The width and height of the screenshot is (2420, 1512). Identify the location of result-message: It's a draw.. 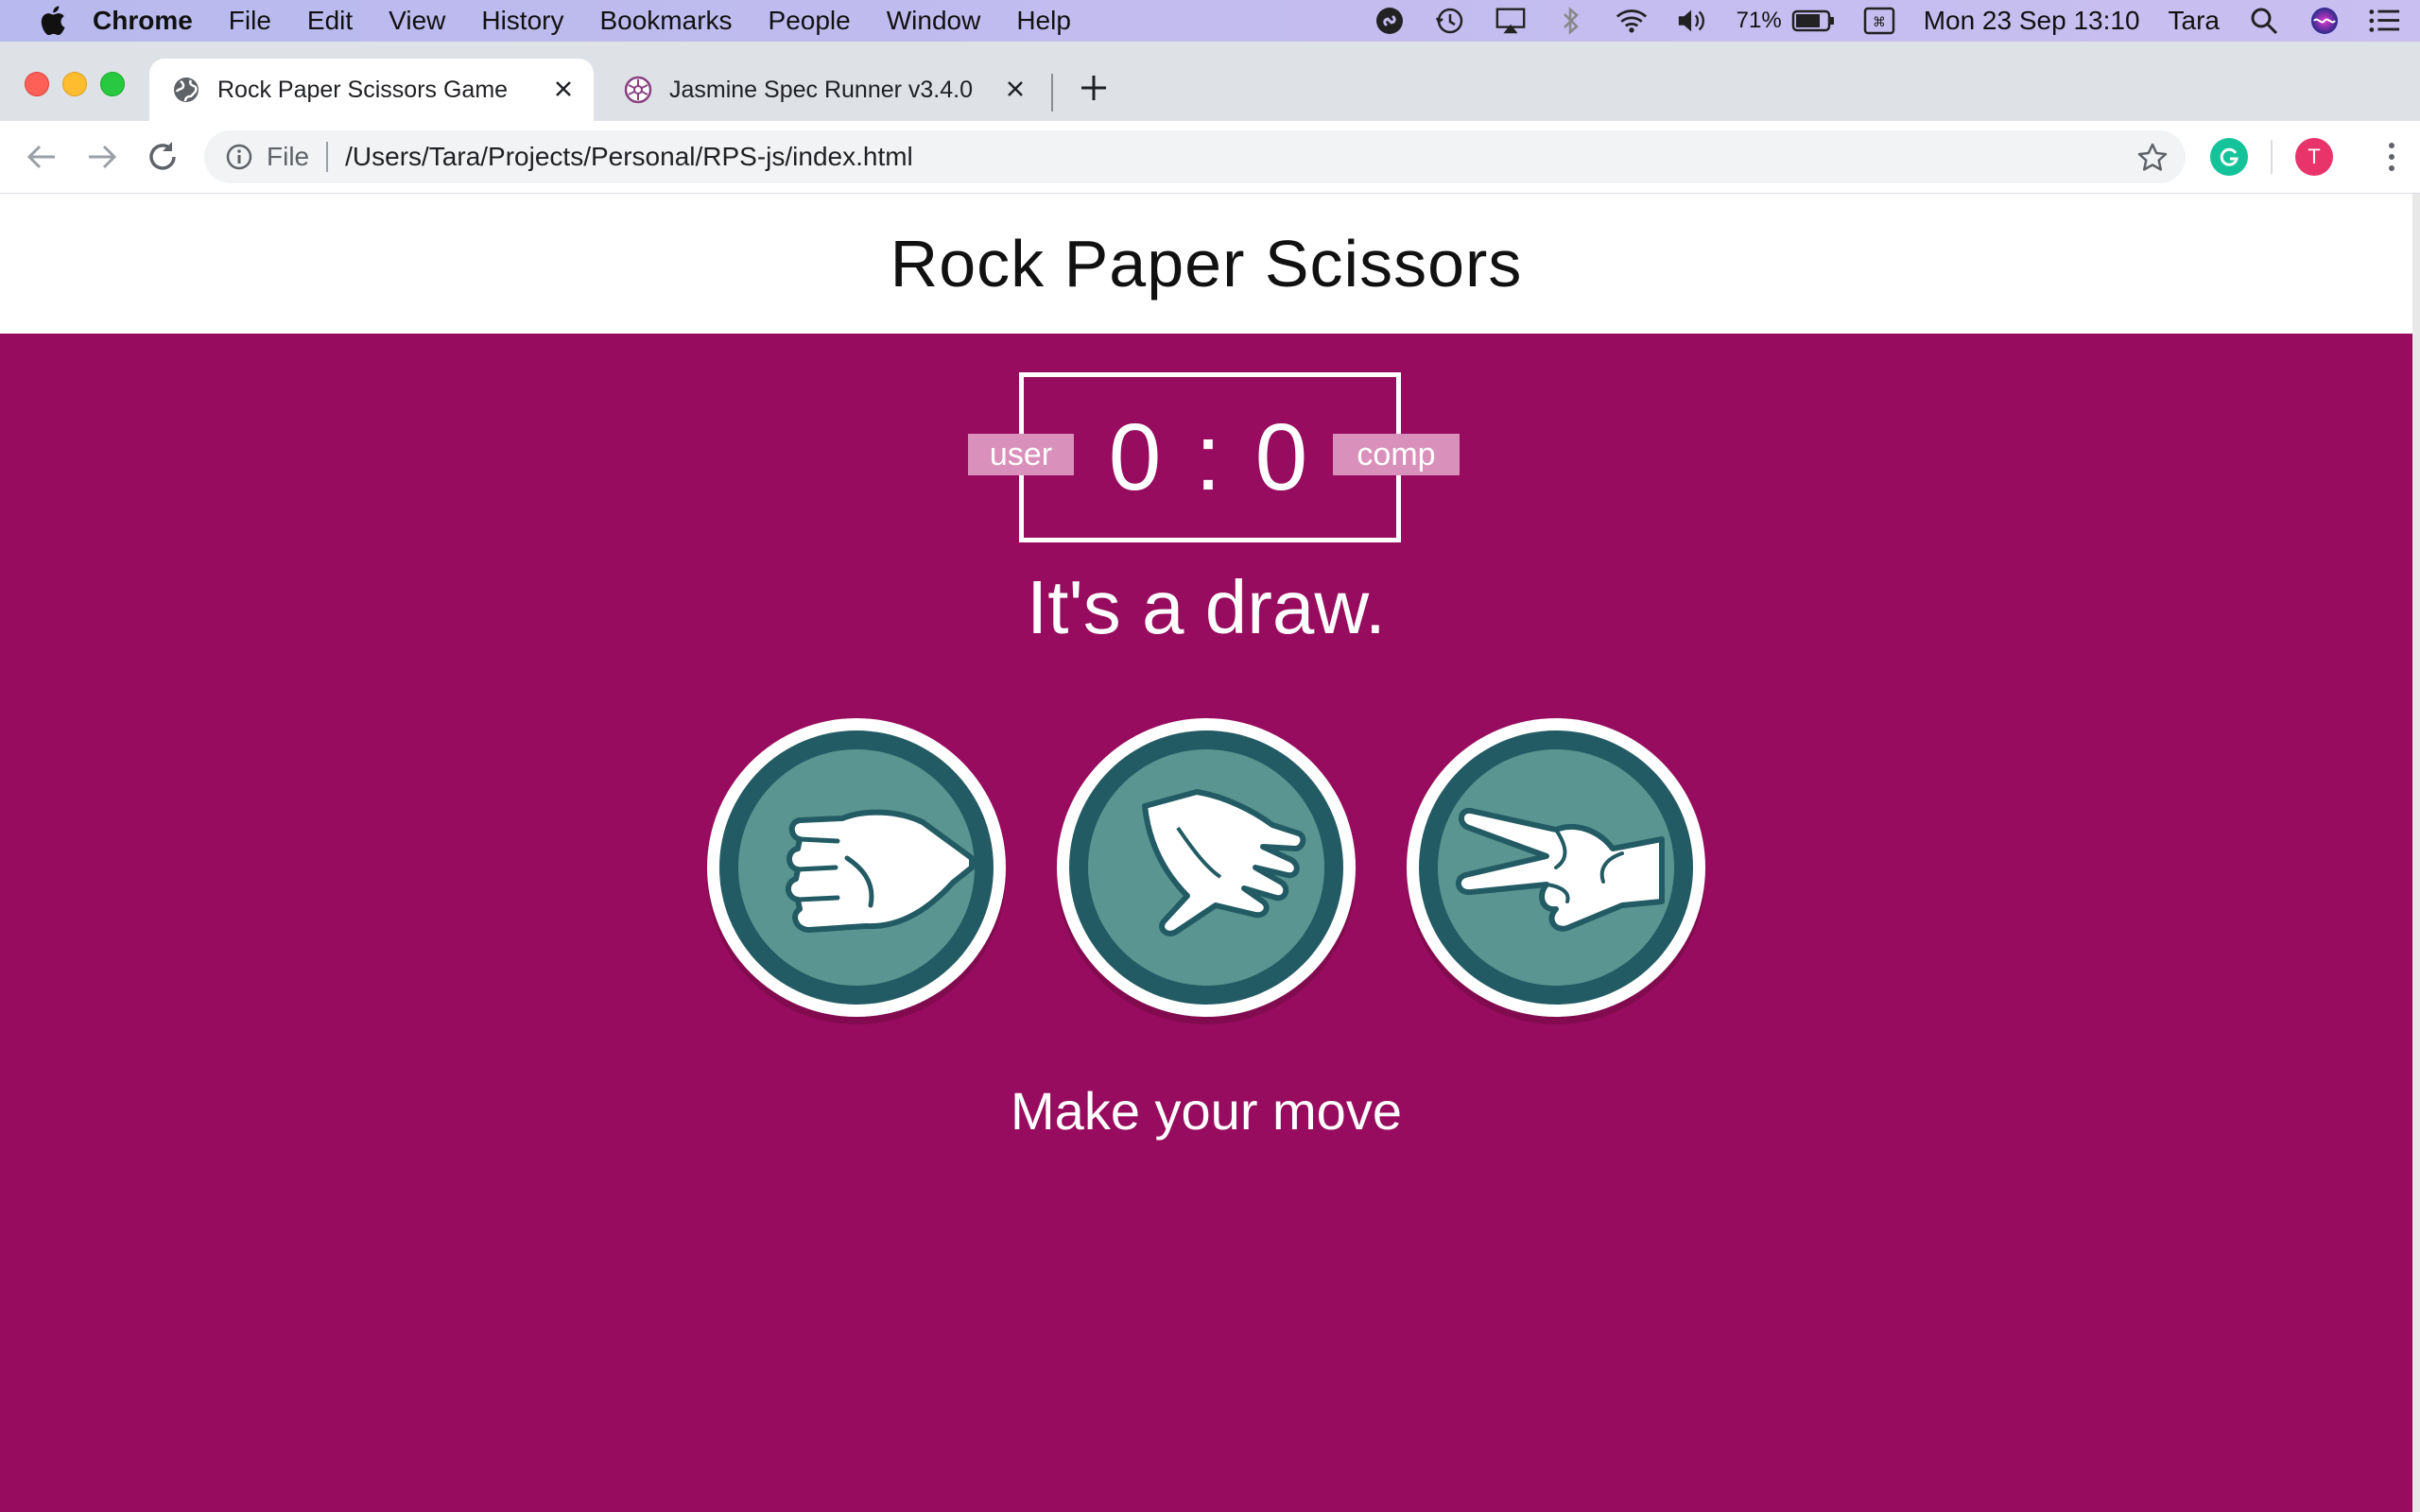
(1206, 607).